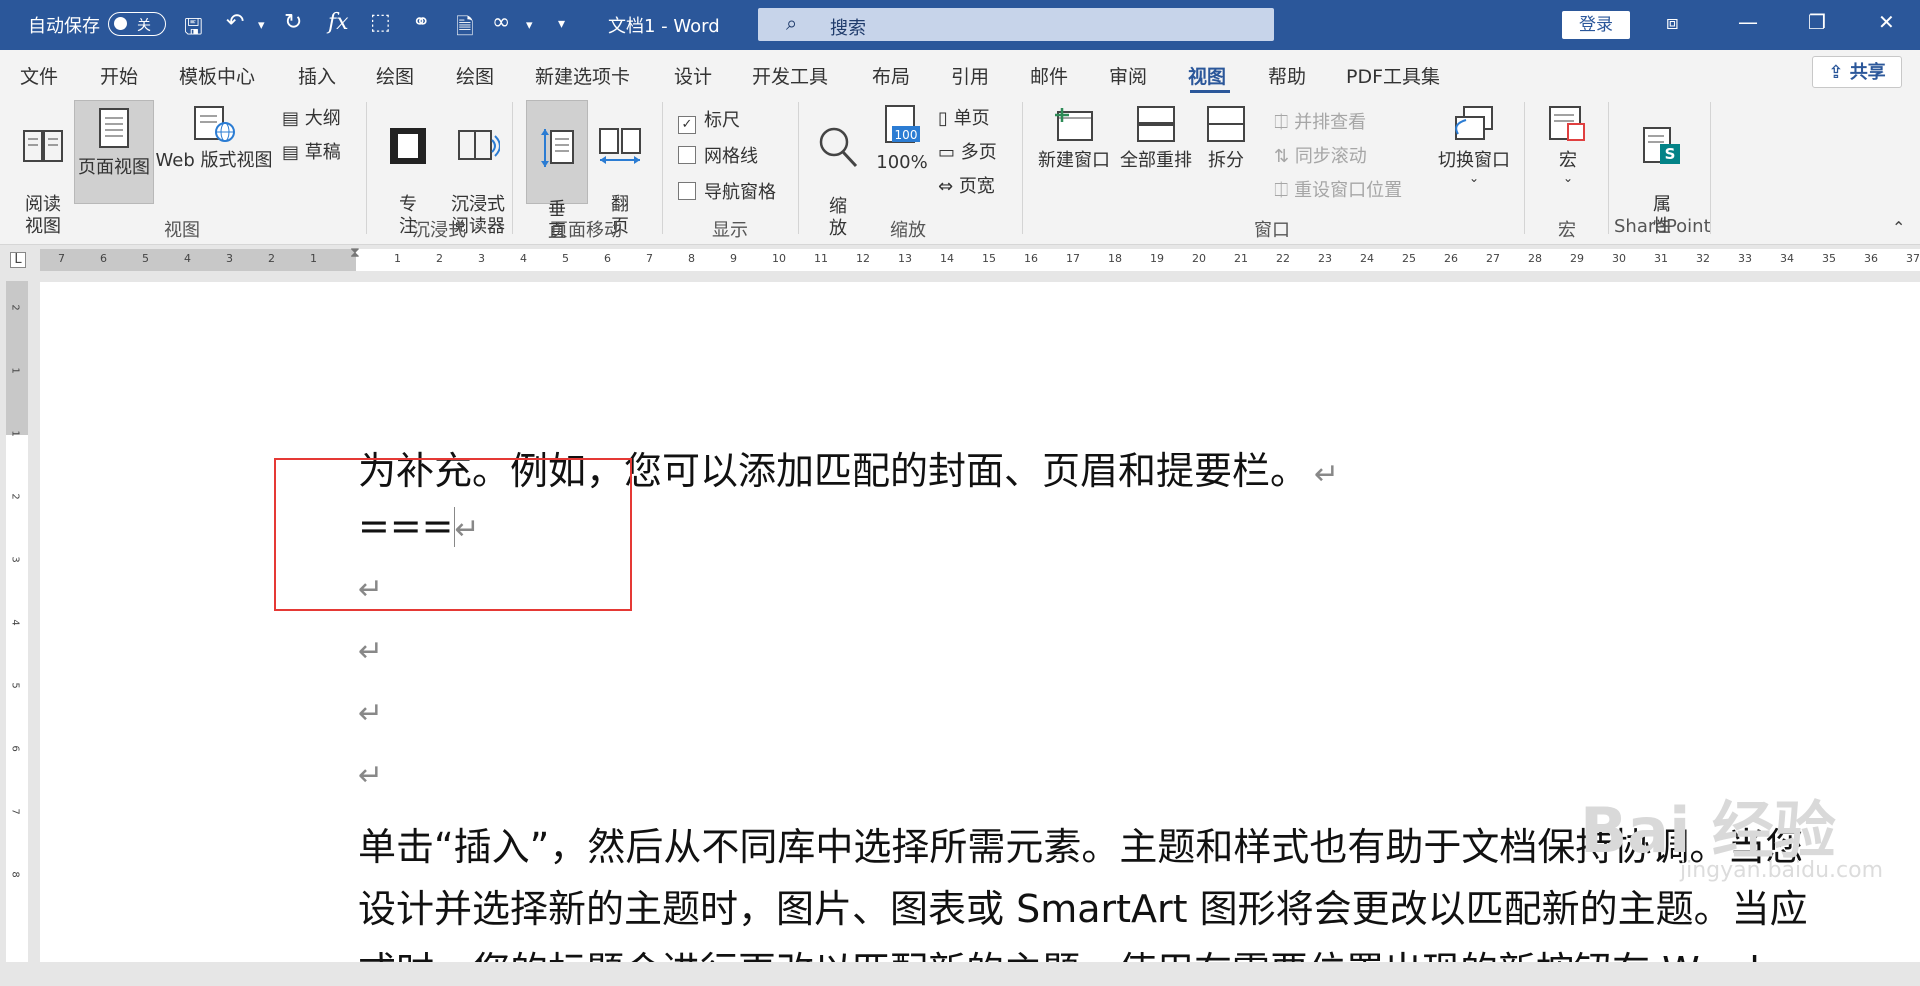 This screenshot has height=986, width=1920. I want to click on zoom-button: 缩 放, so click(838, 171).